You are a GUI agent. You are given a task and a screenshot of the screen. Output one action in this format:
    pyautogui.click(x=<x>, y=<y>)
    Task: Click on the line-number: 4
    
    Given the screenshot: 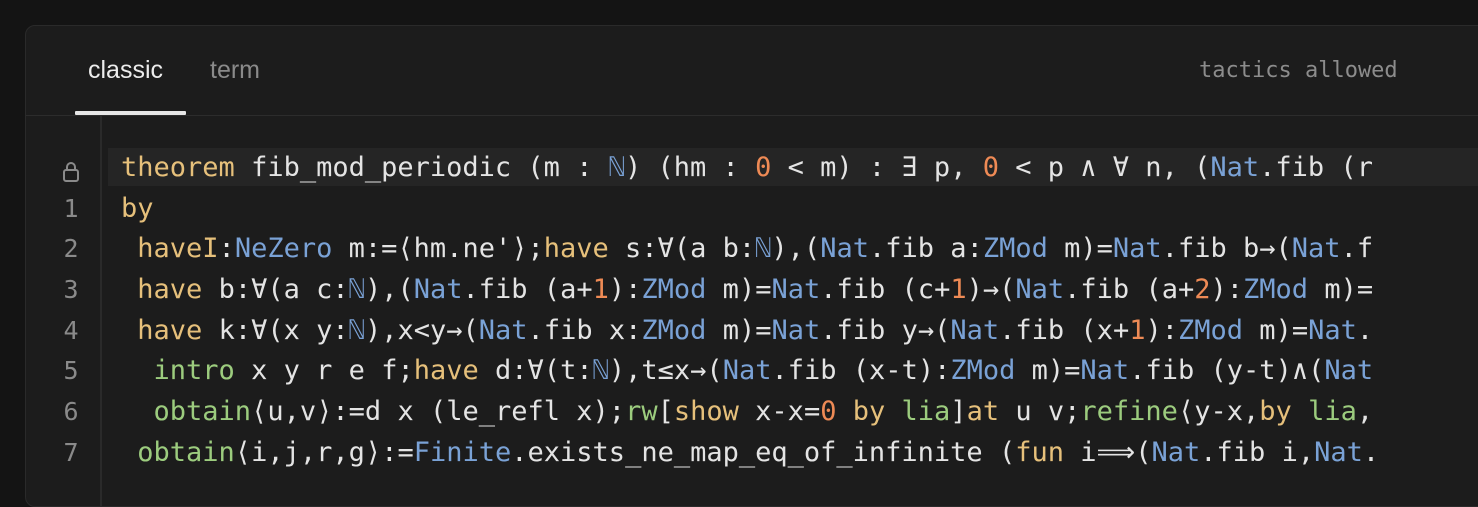 What is the action you would take?
    pyautogui.click(x=71, y=330)
    